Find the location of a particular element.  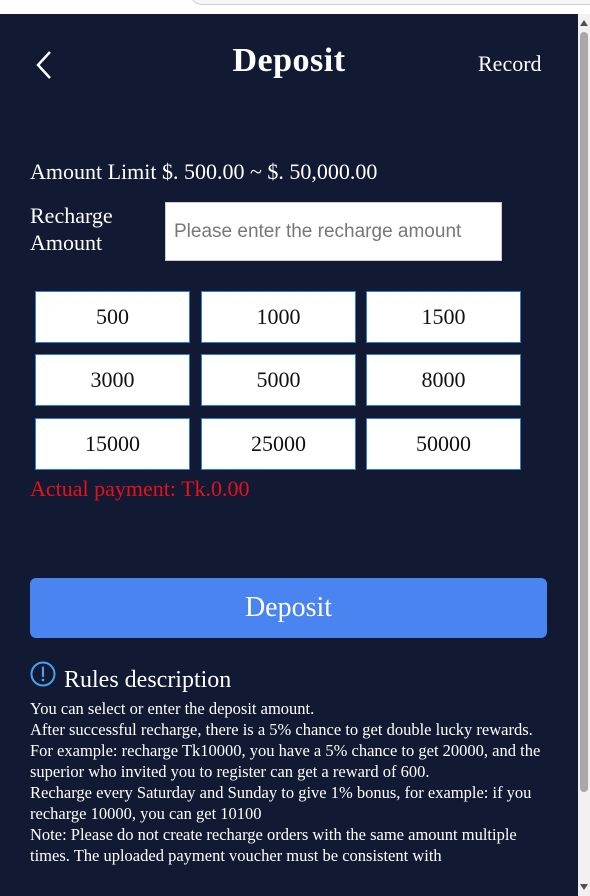

amount-option: 1000 is located at coordinates (278, 317).